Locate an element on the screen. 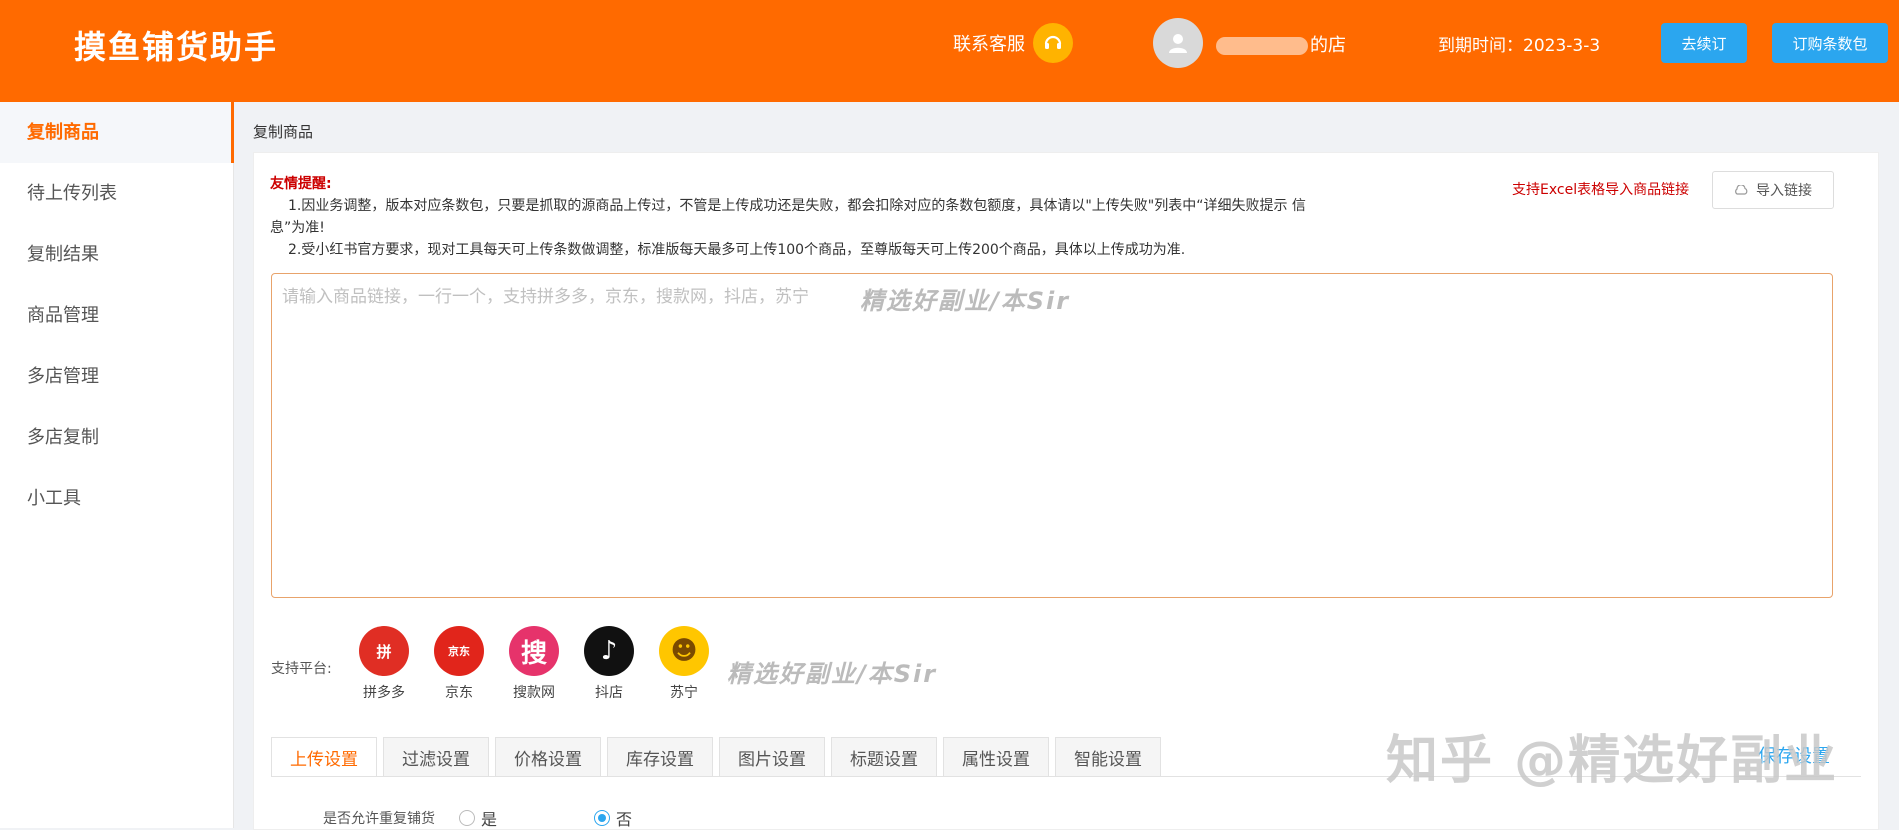 The width and height of the screenshot is (1899, 830). platform-jd: 京东 京东 is located at coordinates (459, 664).